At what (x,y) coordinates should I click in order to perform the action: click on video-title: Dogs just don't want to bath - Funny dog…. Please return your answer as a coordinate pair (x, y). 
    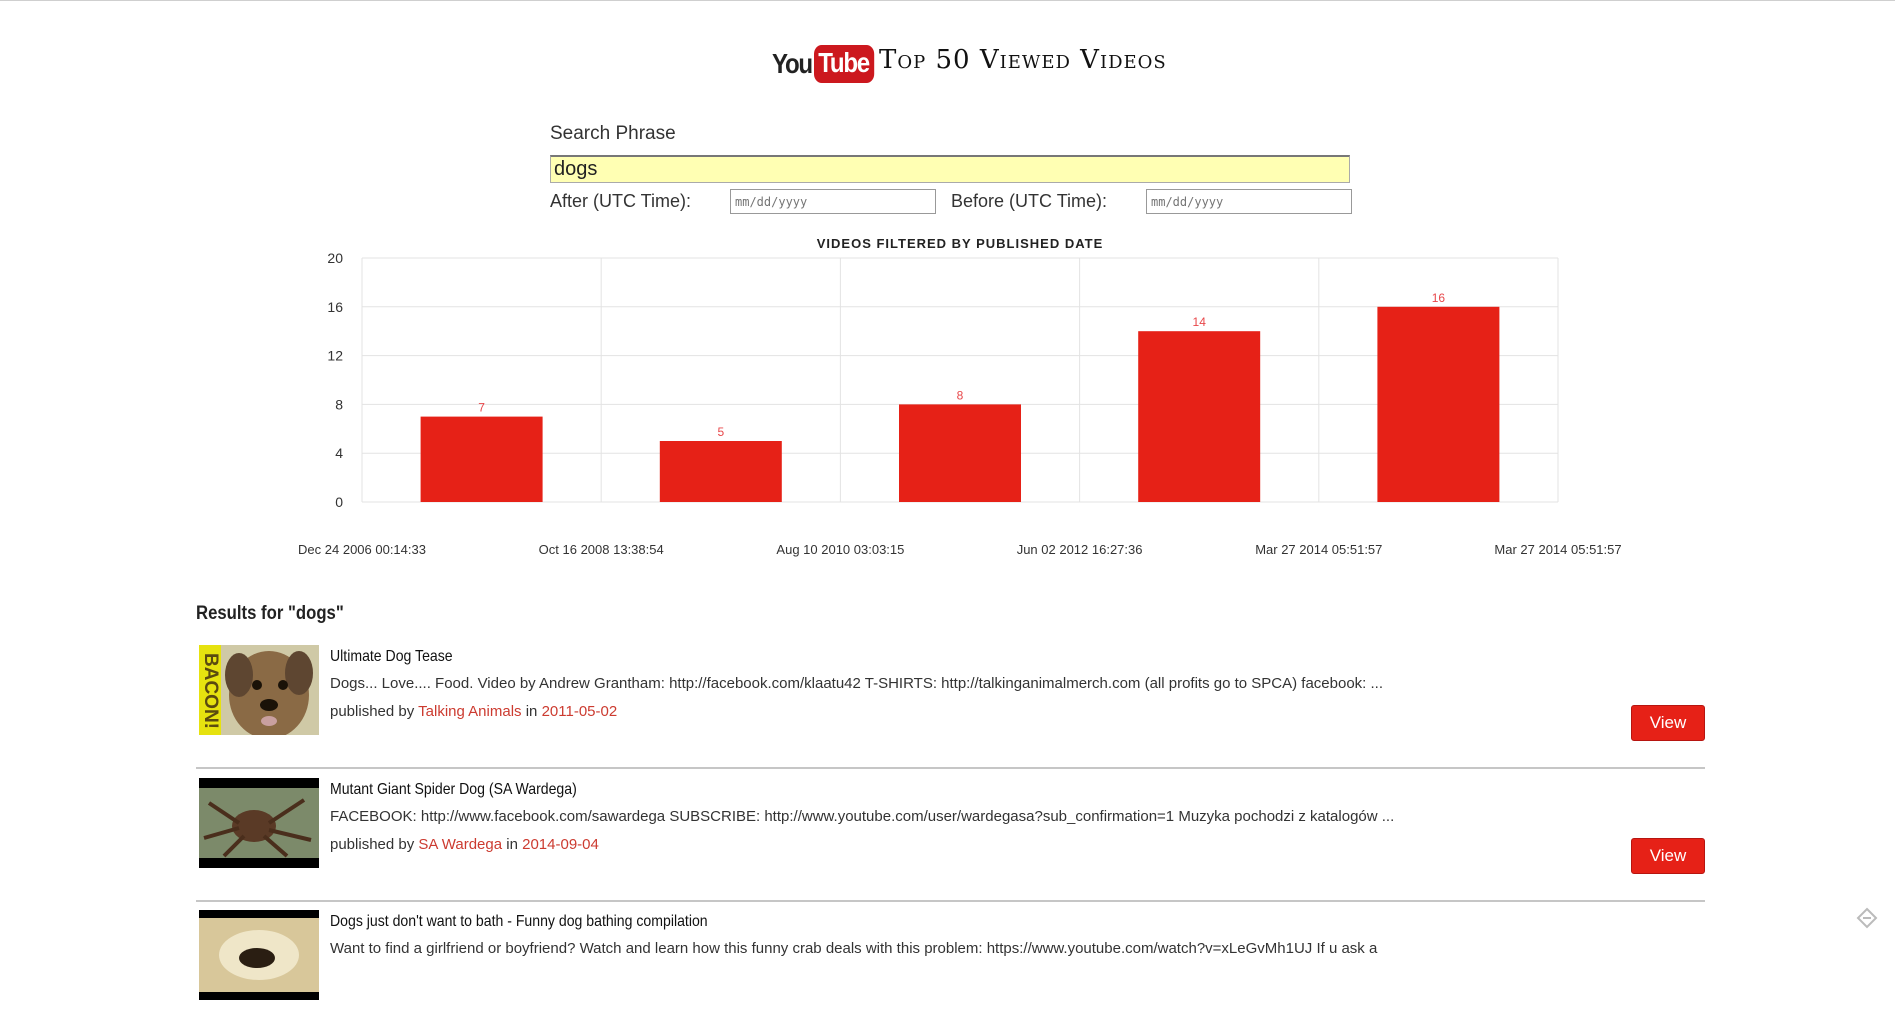
    Looking at the image, I should click on (519, 922).